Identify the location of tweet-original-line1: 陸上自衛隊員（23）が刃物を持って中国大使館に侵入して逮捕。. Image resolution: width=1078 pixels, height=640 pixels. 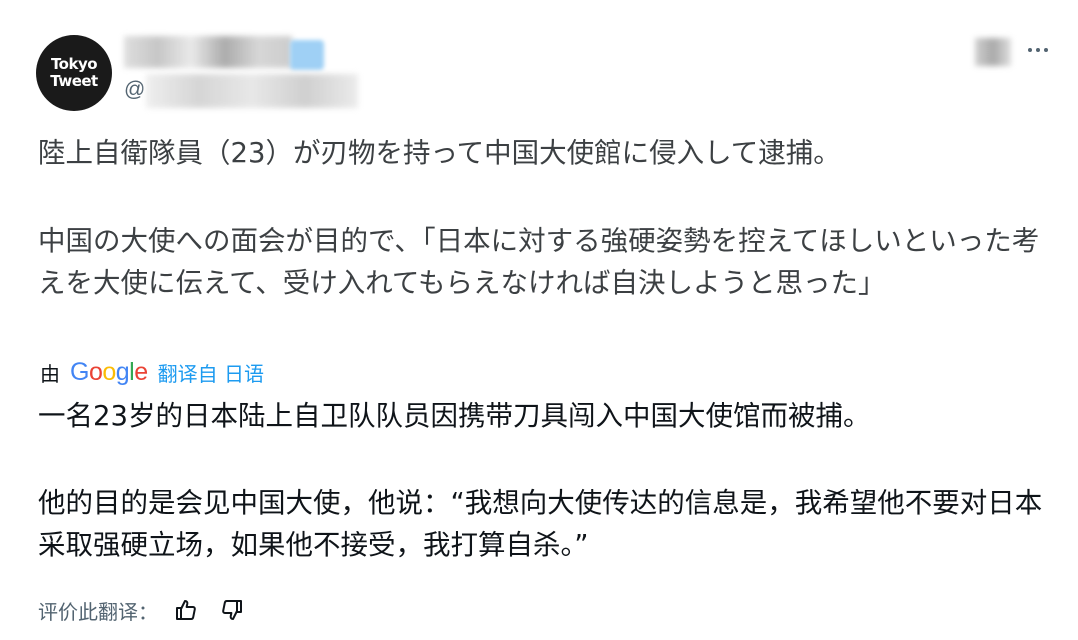
(439, 153).